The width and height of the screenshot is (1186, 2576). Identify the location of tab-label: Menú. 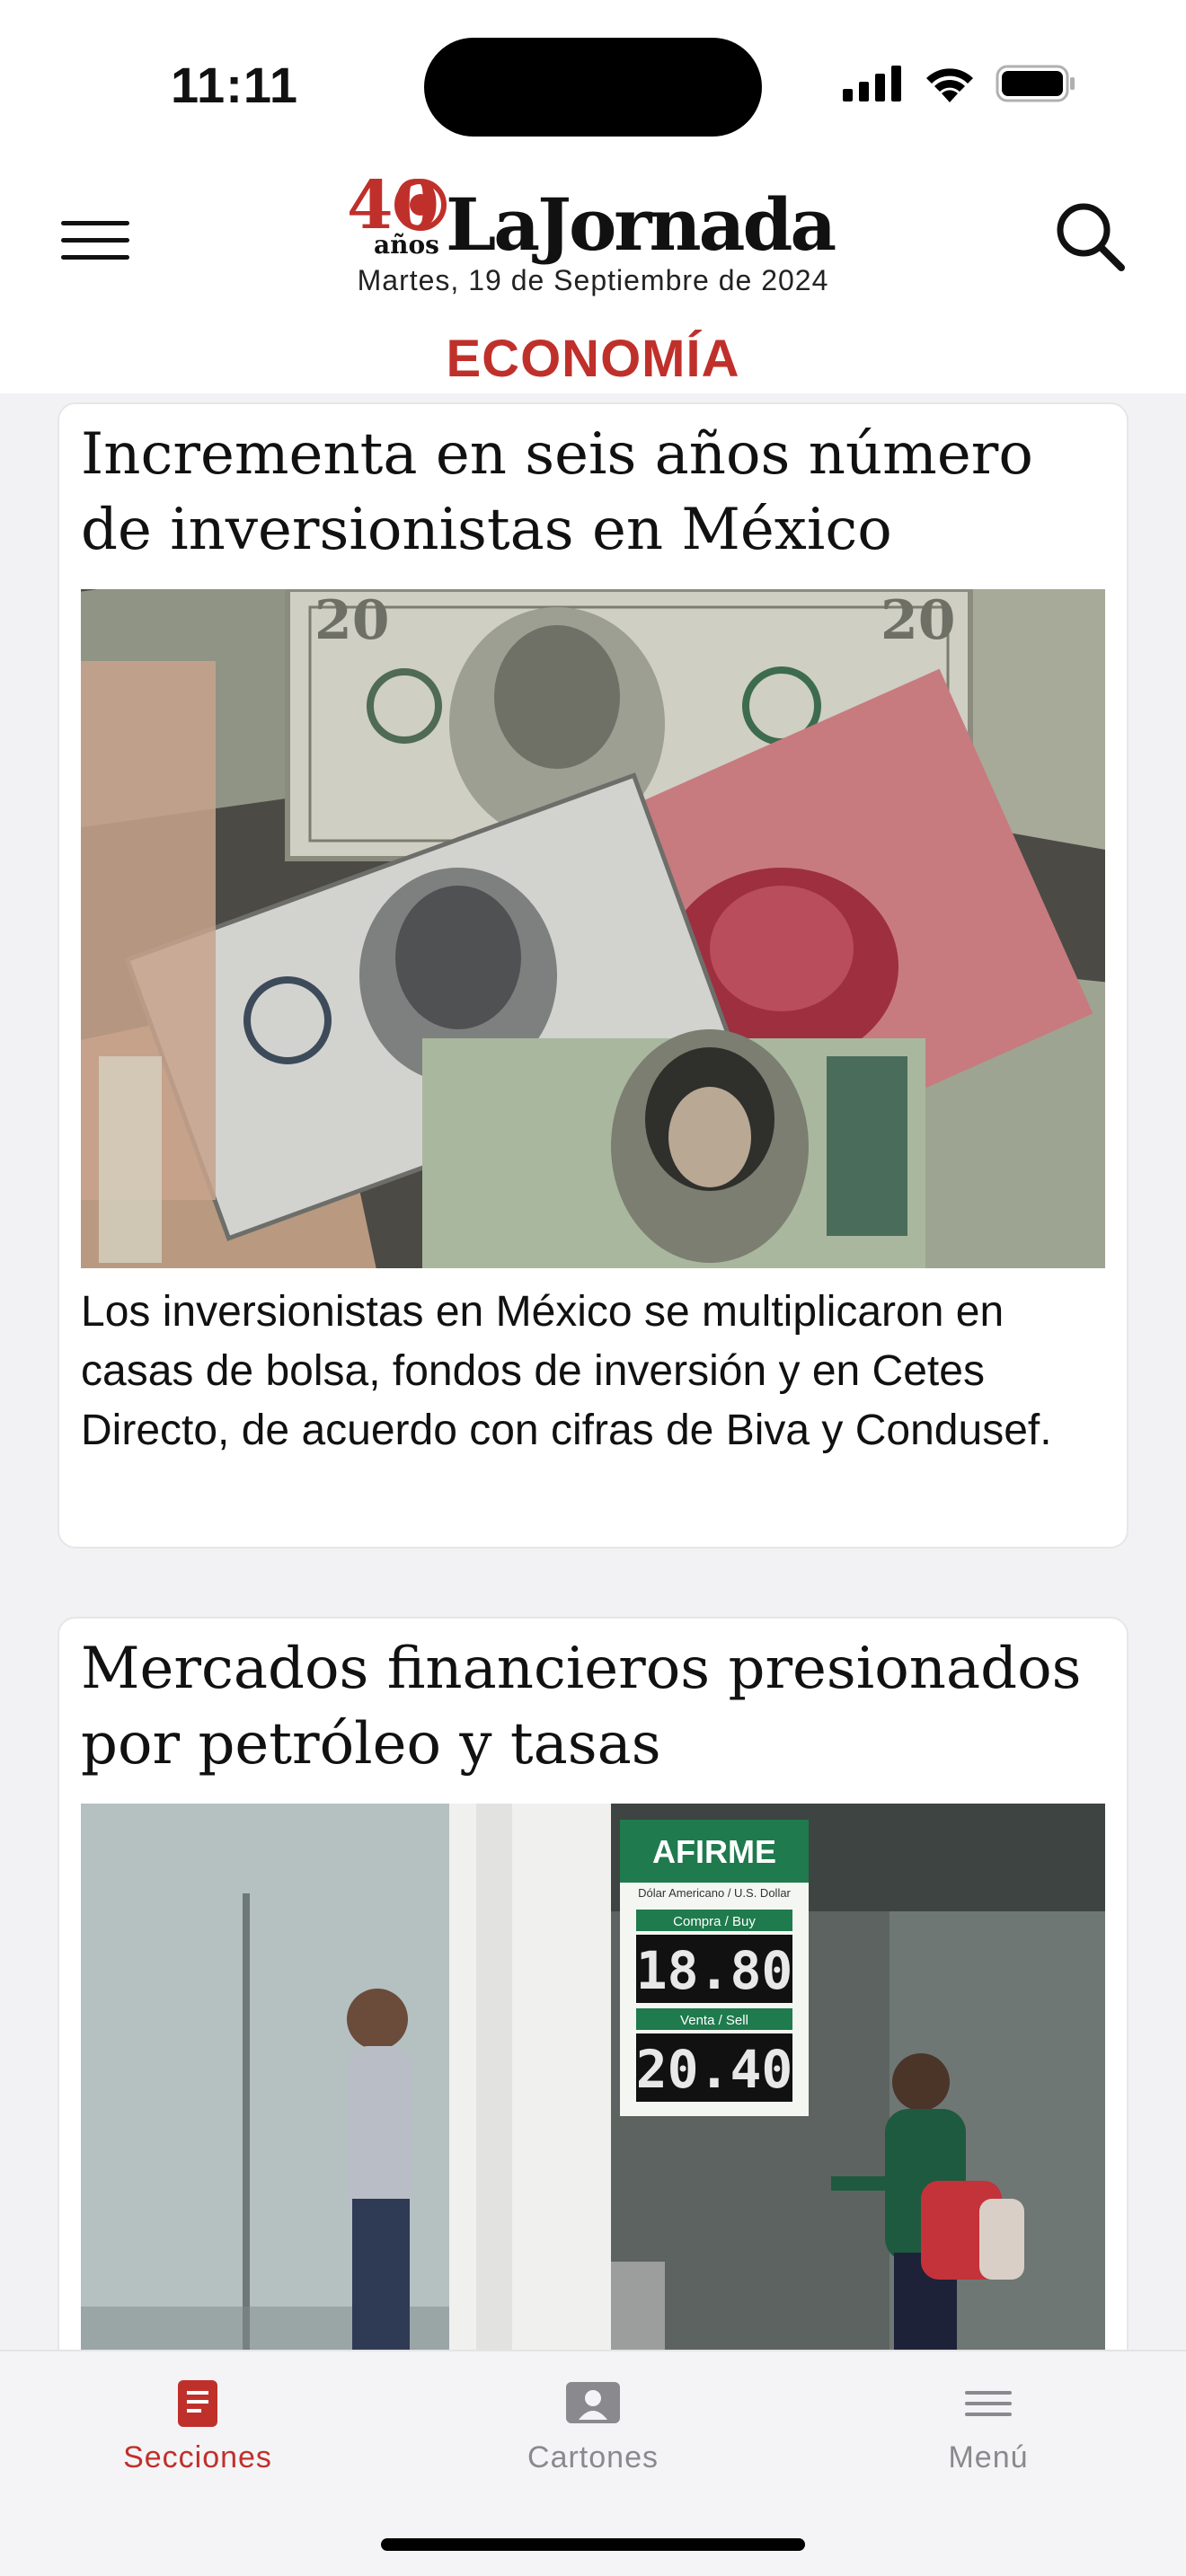
(988, 2457).